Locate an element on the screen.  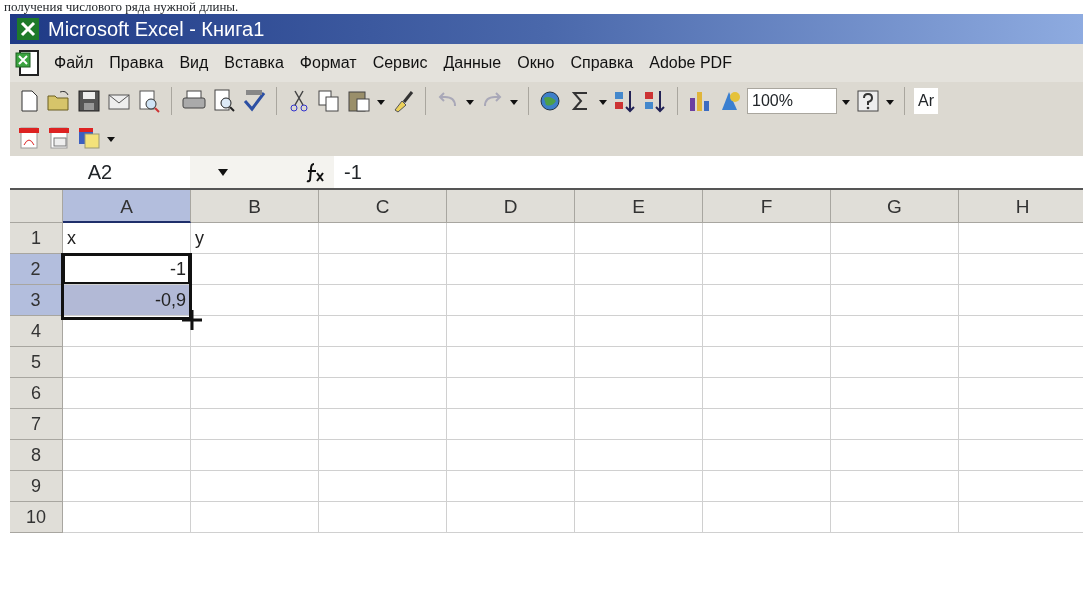
menu-item: Формат is located at coordinates (328, 63).